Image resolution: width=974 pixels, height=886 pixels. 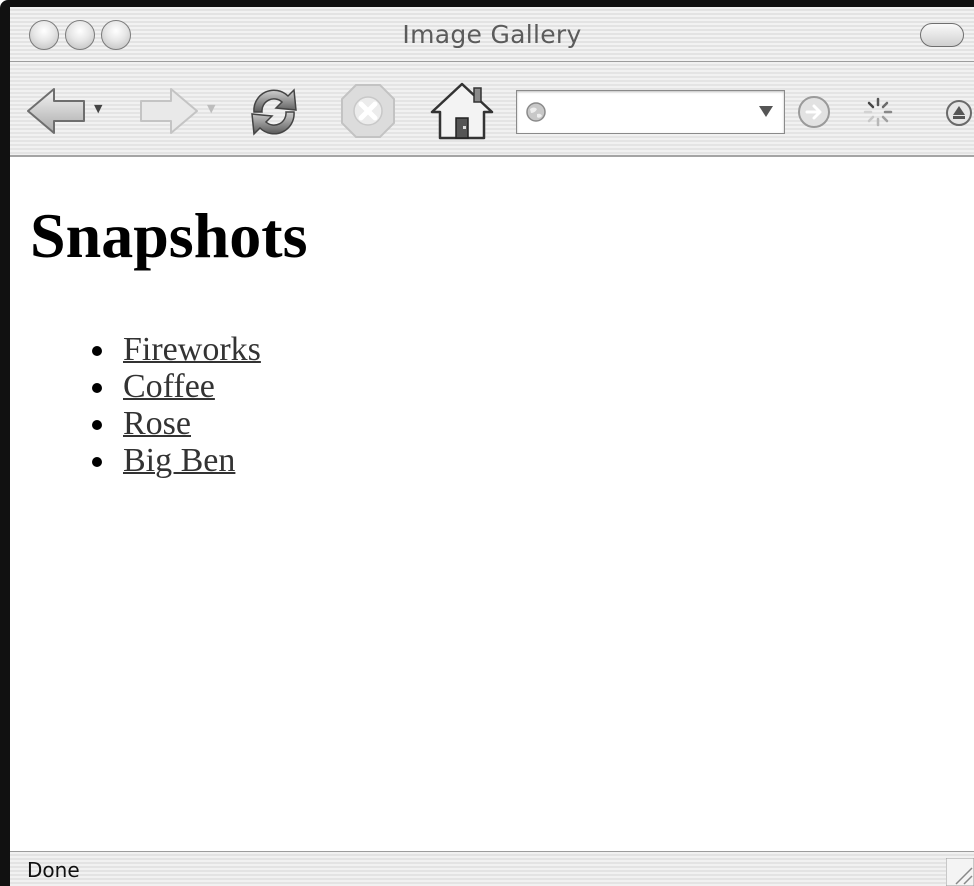 I want to click on circle-up-icon, so click(x=959, y=113).